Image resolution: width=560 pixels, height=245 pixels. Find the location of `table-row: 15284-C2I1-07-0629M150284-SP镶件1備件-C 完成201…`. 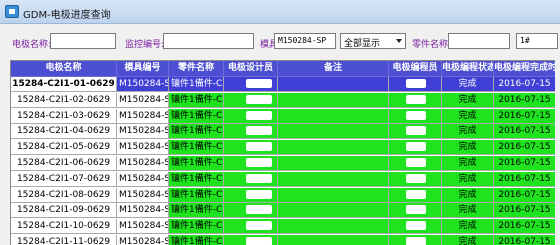

table-row: 15284-C2I1-07-0629M150284-SP镶件1備件-C 完成201… is located at coordinates (283, 179).